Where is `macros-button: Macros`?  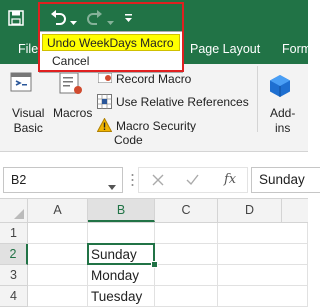
macros-button: Macros is located at coordinates (72, 113).